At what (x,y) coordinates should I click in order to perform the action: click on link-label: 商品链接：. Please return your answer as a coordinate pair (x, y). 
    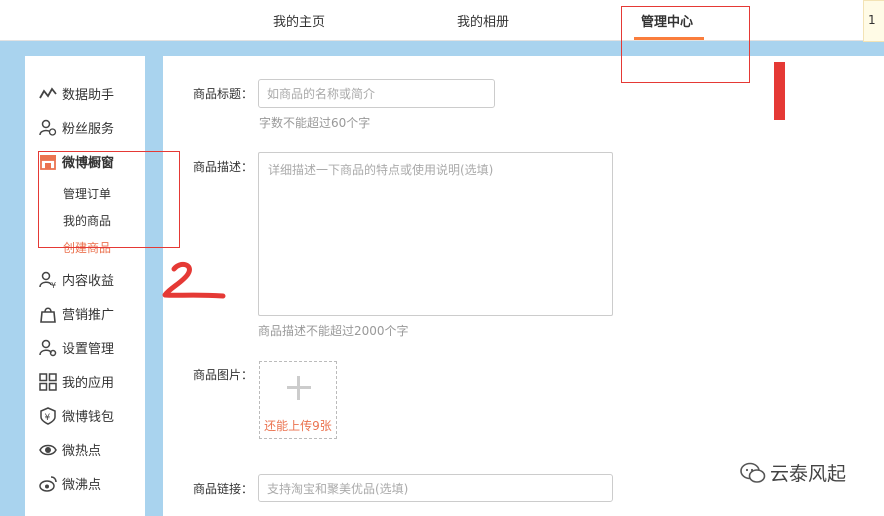
    Looking at the image, I should click on (223, 489).